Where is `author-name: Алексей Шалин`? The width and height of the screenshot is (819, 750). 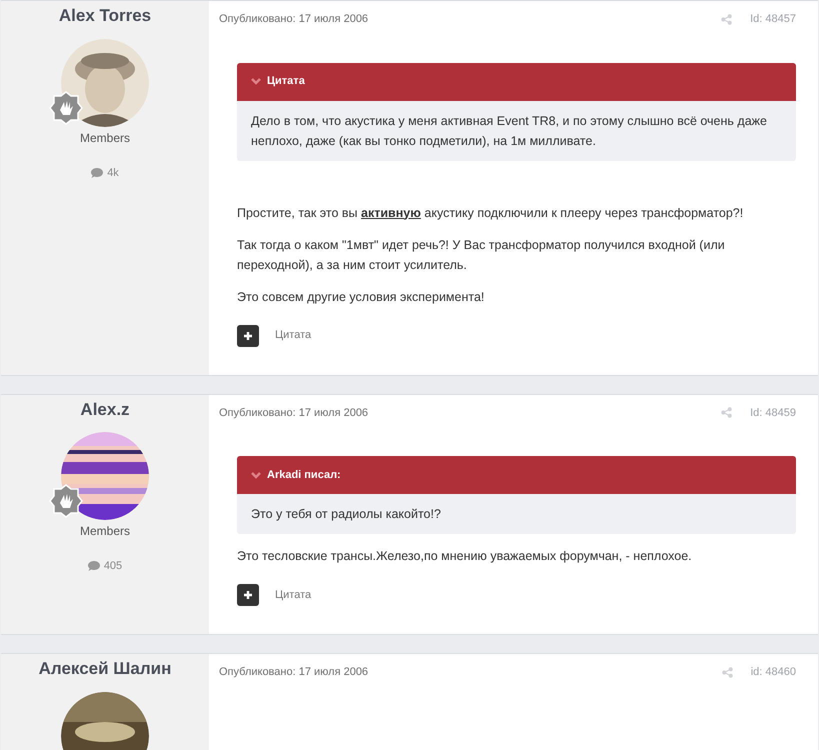
author-name: Алексей Шалин is located at coordinates (105, 669).